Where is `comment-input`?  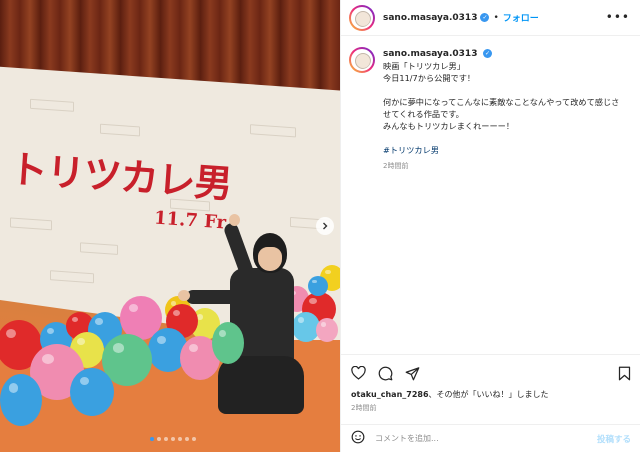
comment-input is located at coordinates (486, 438).